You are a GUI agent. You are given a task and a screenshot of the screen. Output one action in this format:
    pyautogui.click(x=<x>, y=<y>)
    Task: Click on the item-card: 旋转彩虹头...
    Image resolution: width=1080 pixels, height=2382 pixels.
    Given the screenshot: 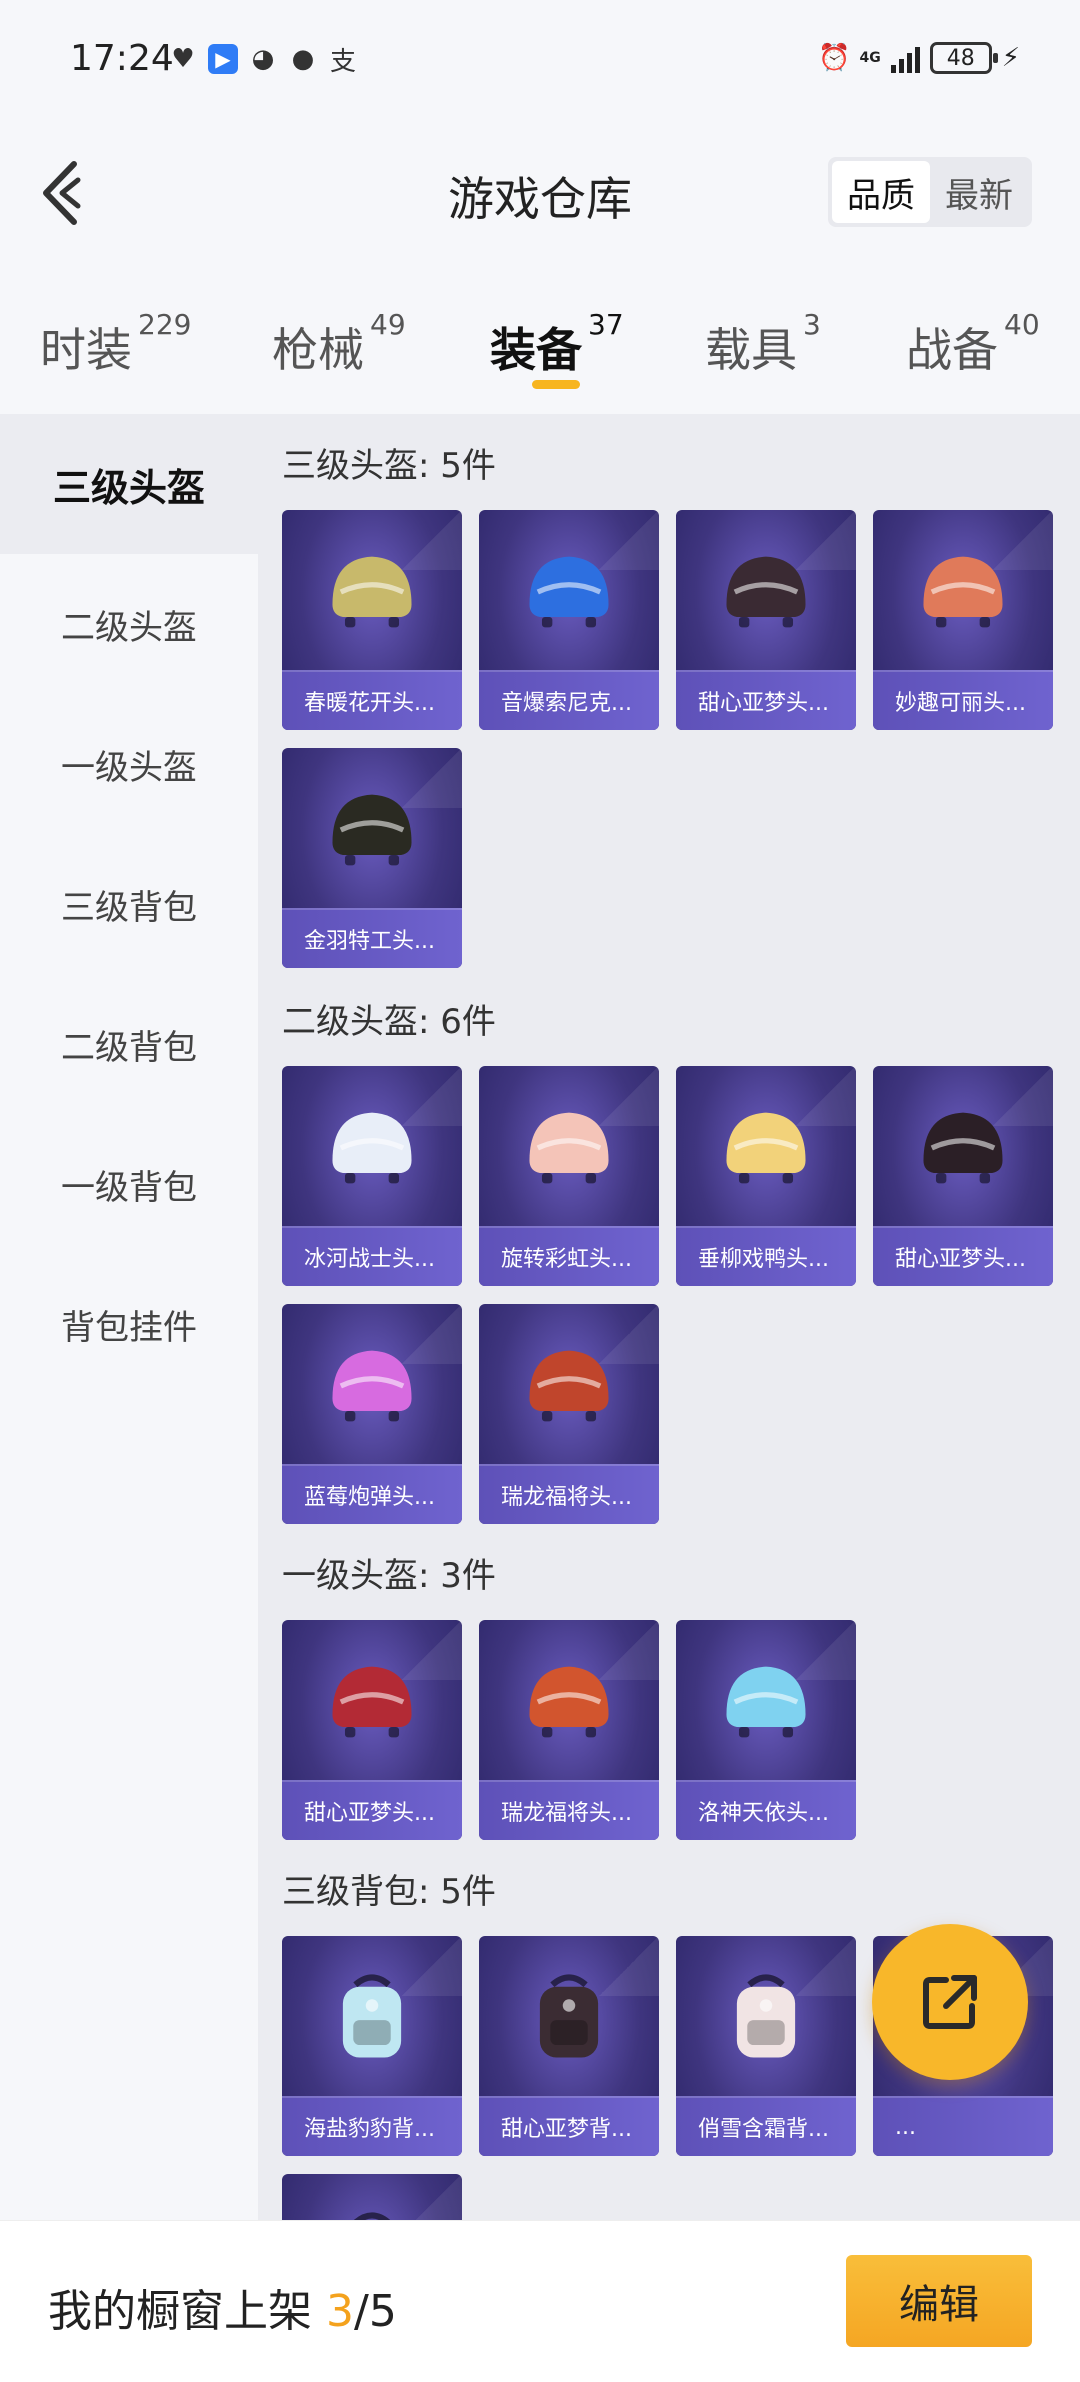 What is the action you would take?
    pyautogui.click(x=569, y=1176)
    